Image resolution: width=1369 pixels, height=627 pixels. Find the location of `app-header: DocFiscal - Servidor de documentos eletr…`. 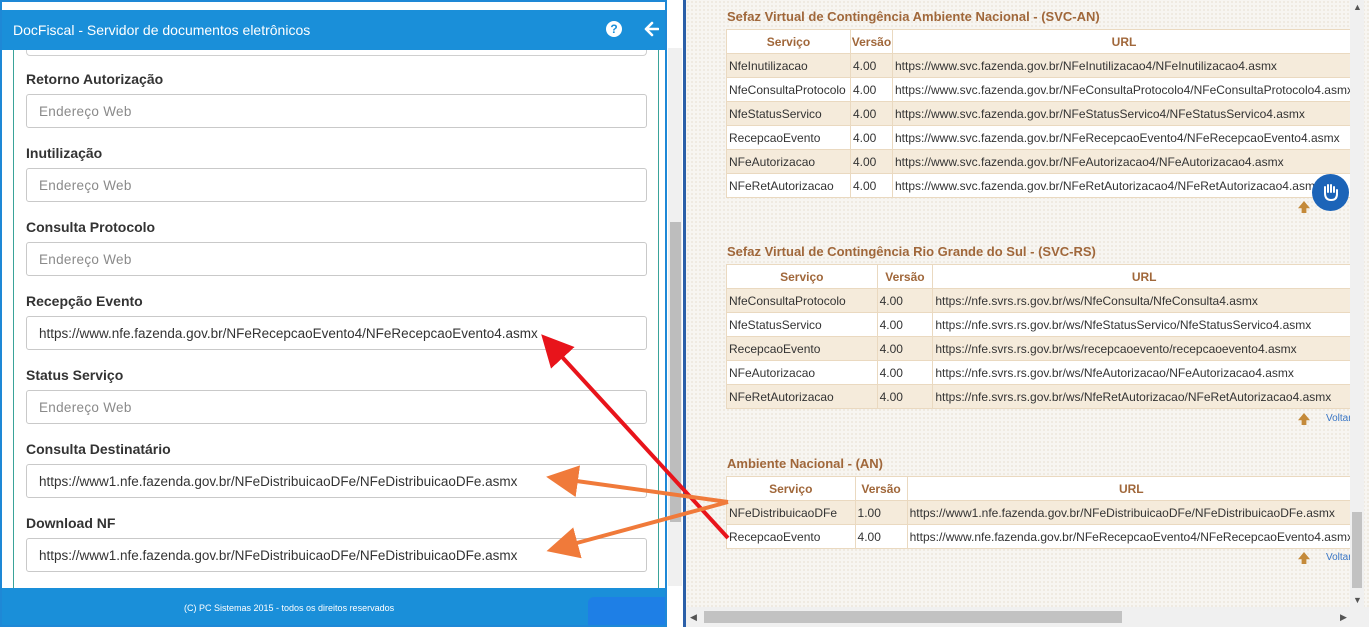

app-header: DocFiscal - Servidor de documentos eletr… is located at coordinates (333, 30).